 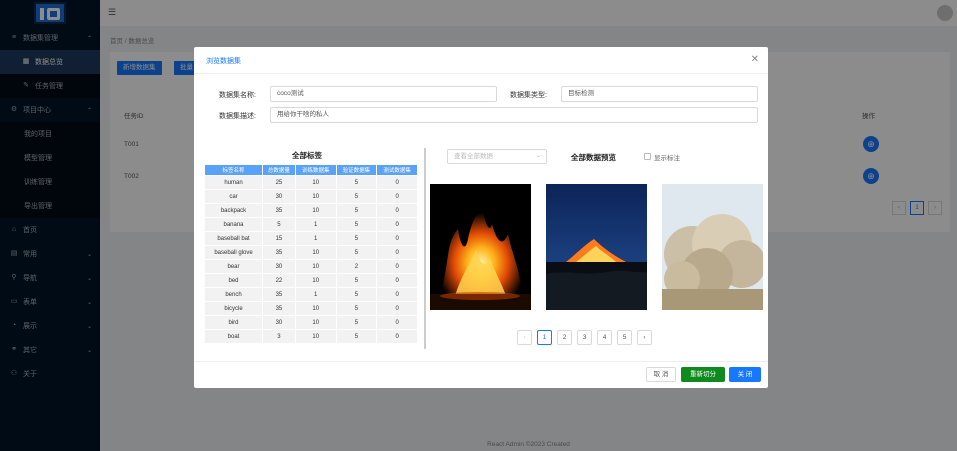 I want to click on dataset-name-label: 数据集名称:, so click(x=237, y=95).